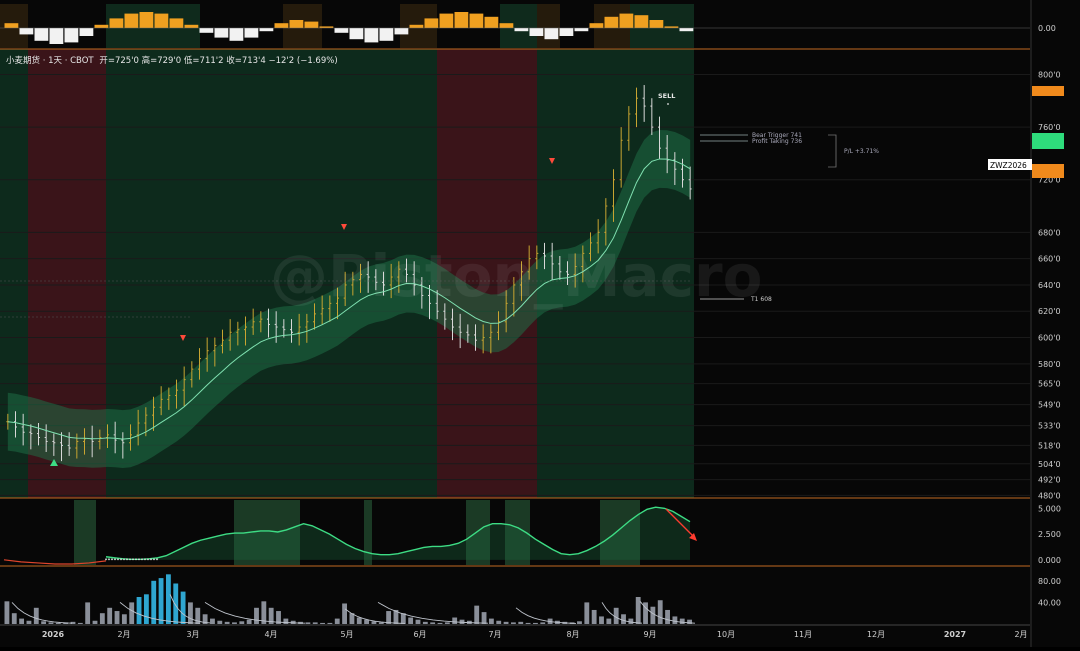 The image size is (1080, 651). Describe the element at coordinates (1049, 534) in the screenshot. I see `osc-tick-label: 2.500` at that location.